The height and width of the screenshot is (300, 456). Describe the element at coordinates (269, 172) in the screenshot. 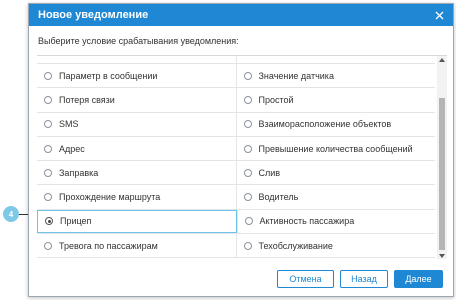

I see `condition-label: Слив` at that location.